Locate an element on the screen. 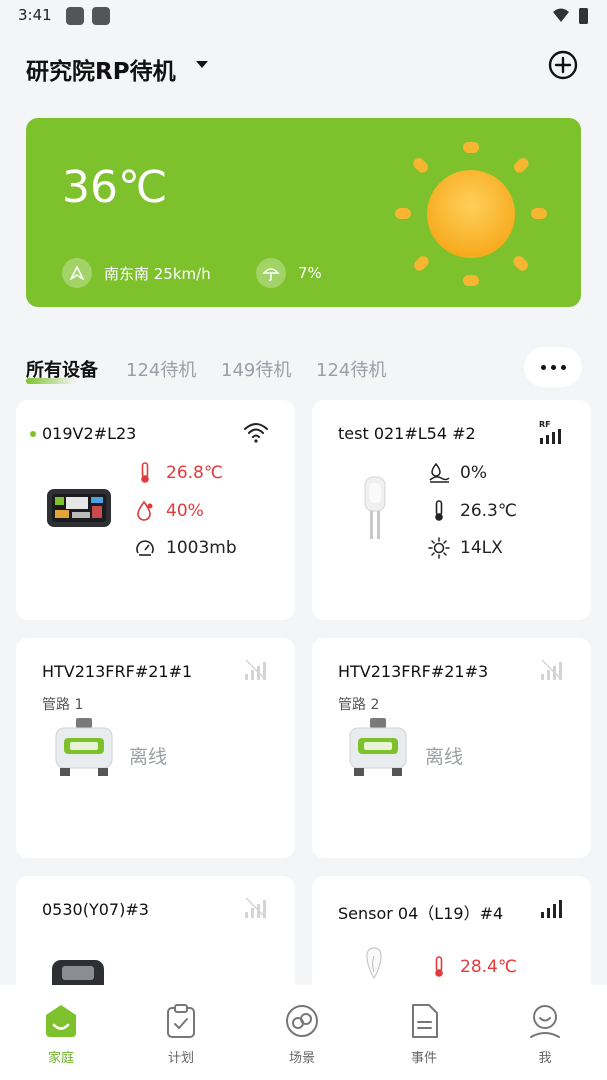 The width and height of the screenshot is (607, 1080). signal-strength-icon is located at coordinates (551, 909).